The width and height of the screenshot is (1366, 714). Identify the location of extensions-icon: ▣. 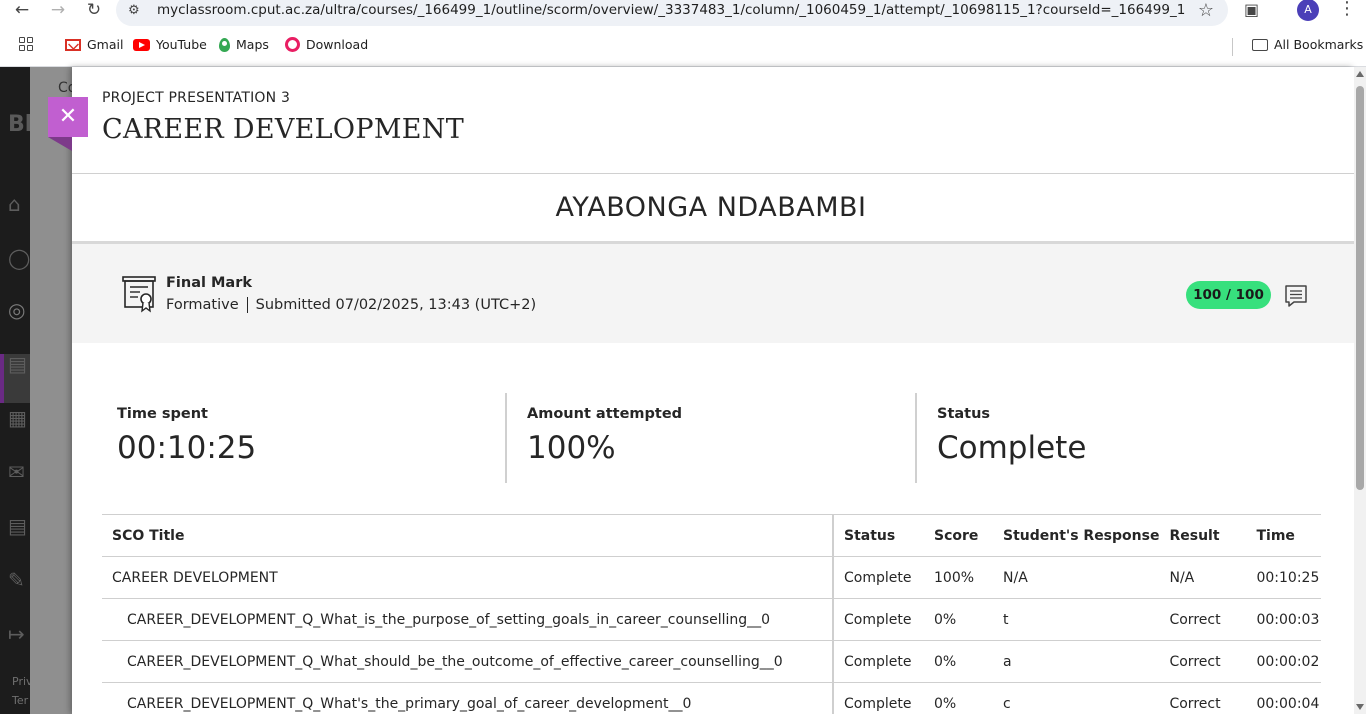
(1254, 10).